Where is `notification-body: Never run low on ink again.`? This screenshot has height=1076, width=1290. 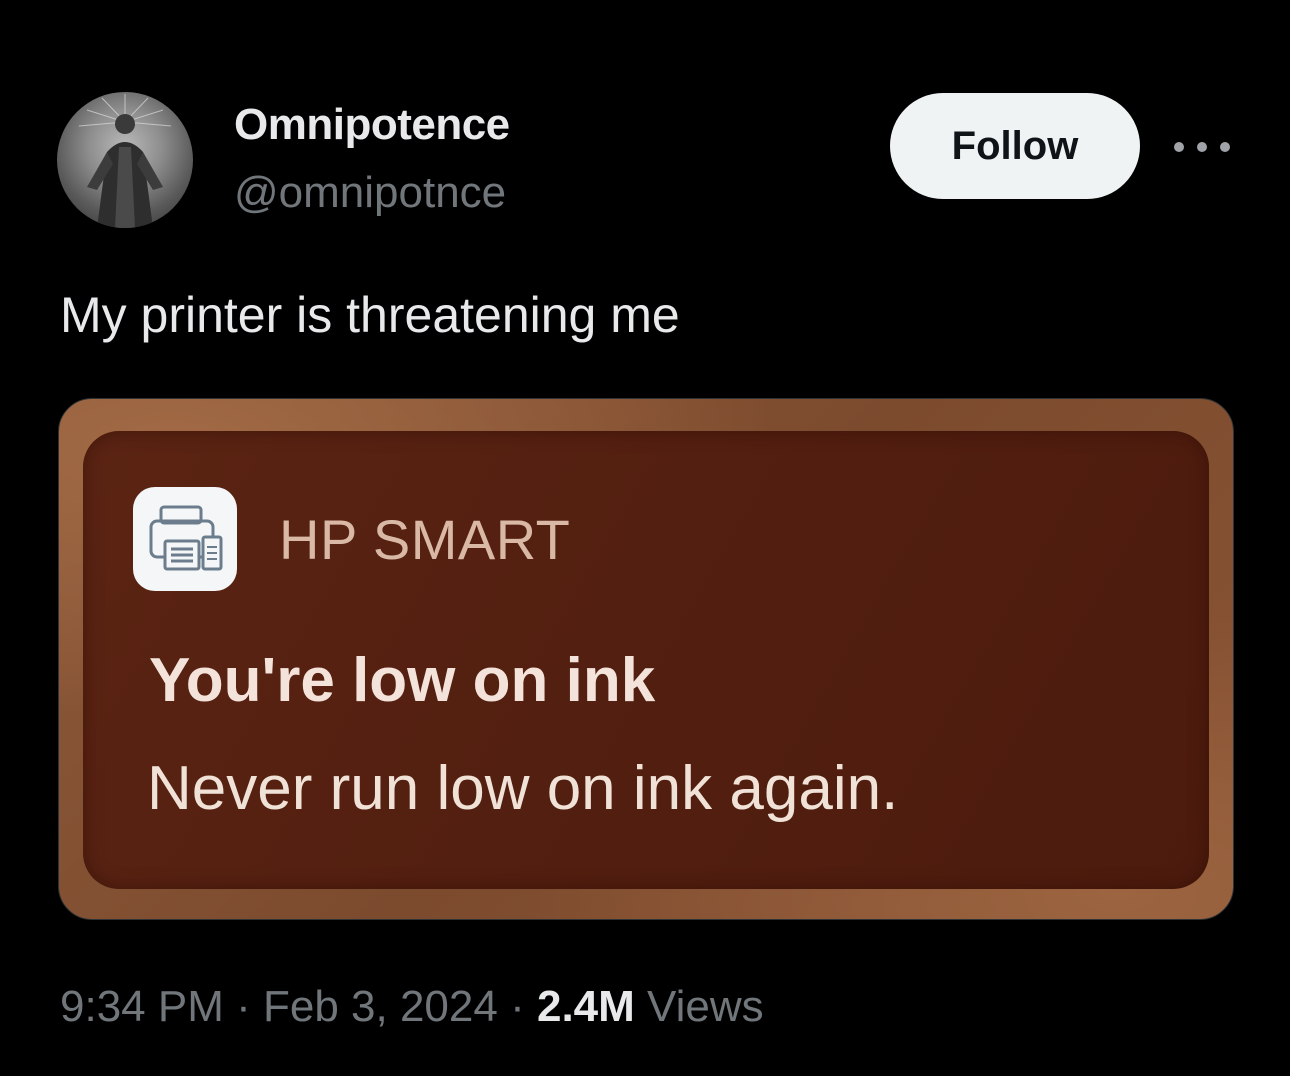 notification-body: Never run low on ink again. is located at coordinates (523, 788).